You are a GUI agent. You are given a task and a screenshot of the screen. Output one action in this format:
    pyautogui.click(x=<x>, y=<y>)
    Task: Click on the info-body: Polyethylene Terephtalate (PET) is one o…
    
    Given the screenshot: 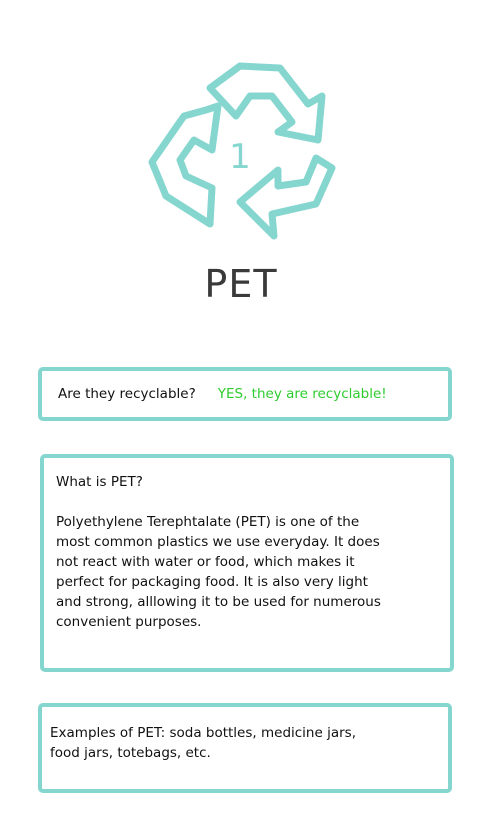 What is the action you would take?
    pyautogui.click(x=218, y=572)
    